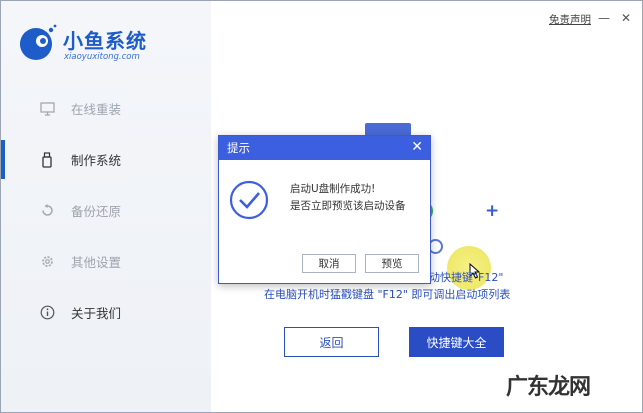  I want to click on app-logo: 小鱼系统 xiaoyuxitong.com, so click(117, 44).